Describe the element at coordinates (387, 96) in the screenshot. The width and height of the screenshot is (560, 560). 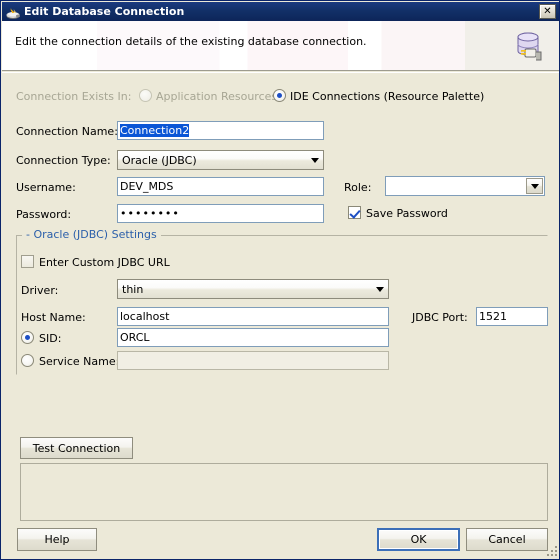
I see `ide-connections-label: IDE Connections (Resource Palette)` at that location.